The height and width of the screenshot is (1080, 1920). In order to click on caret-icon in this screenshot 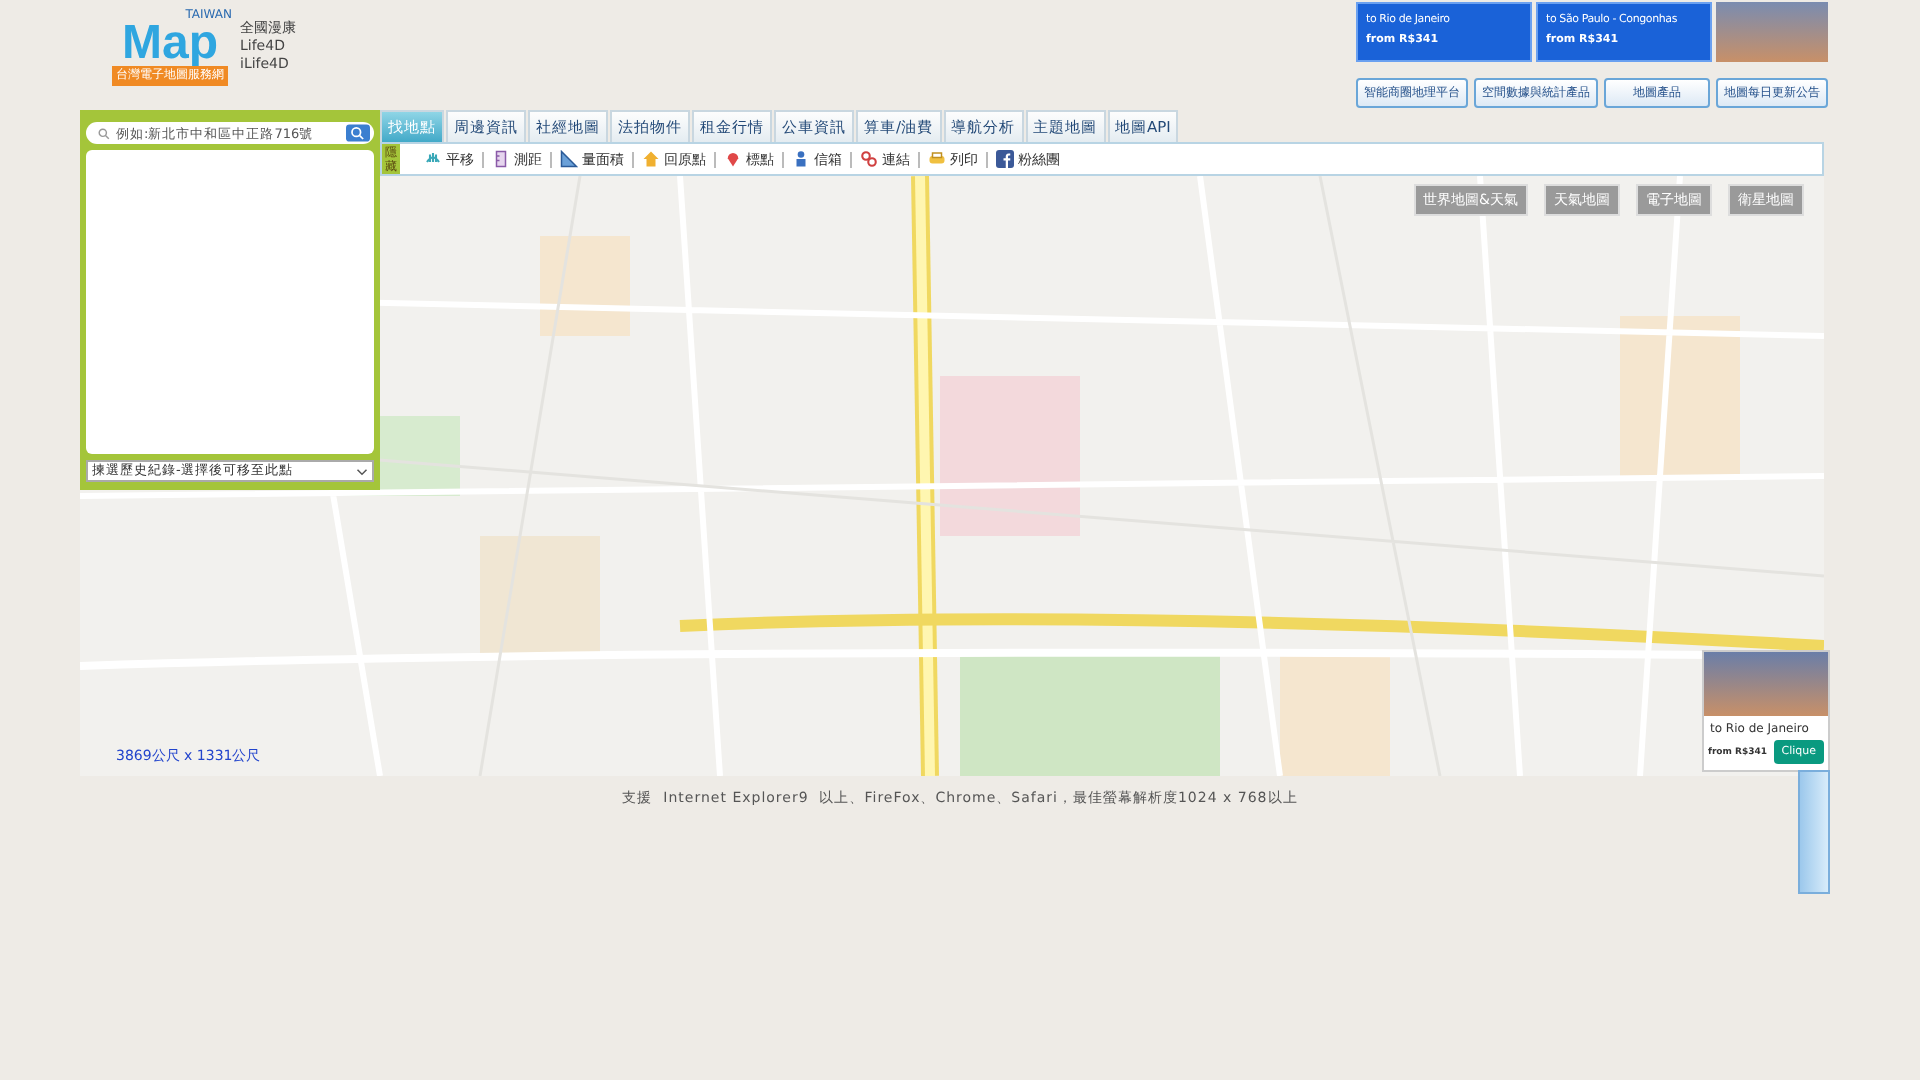, I will do `click(362, 471)`.